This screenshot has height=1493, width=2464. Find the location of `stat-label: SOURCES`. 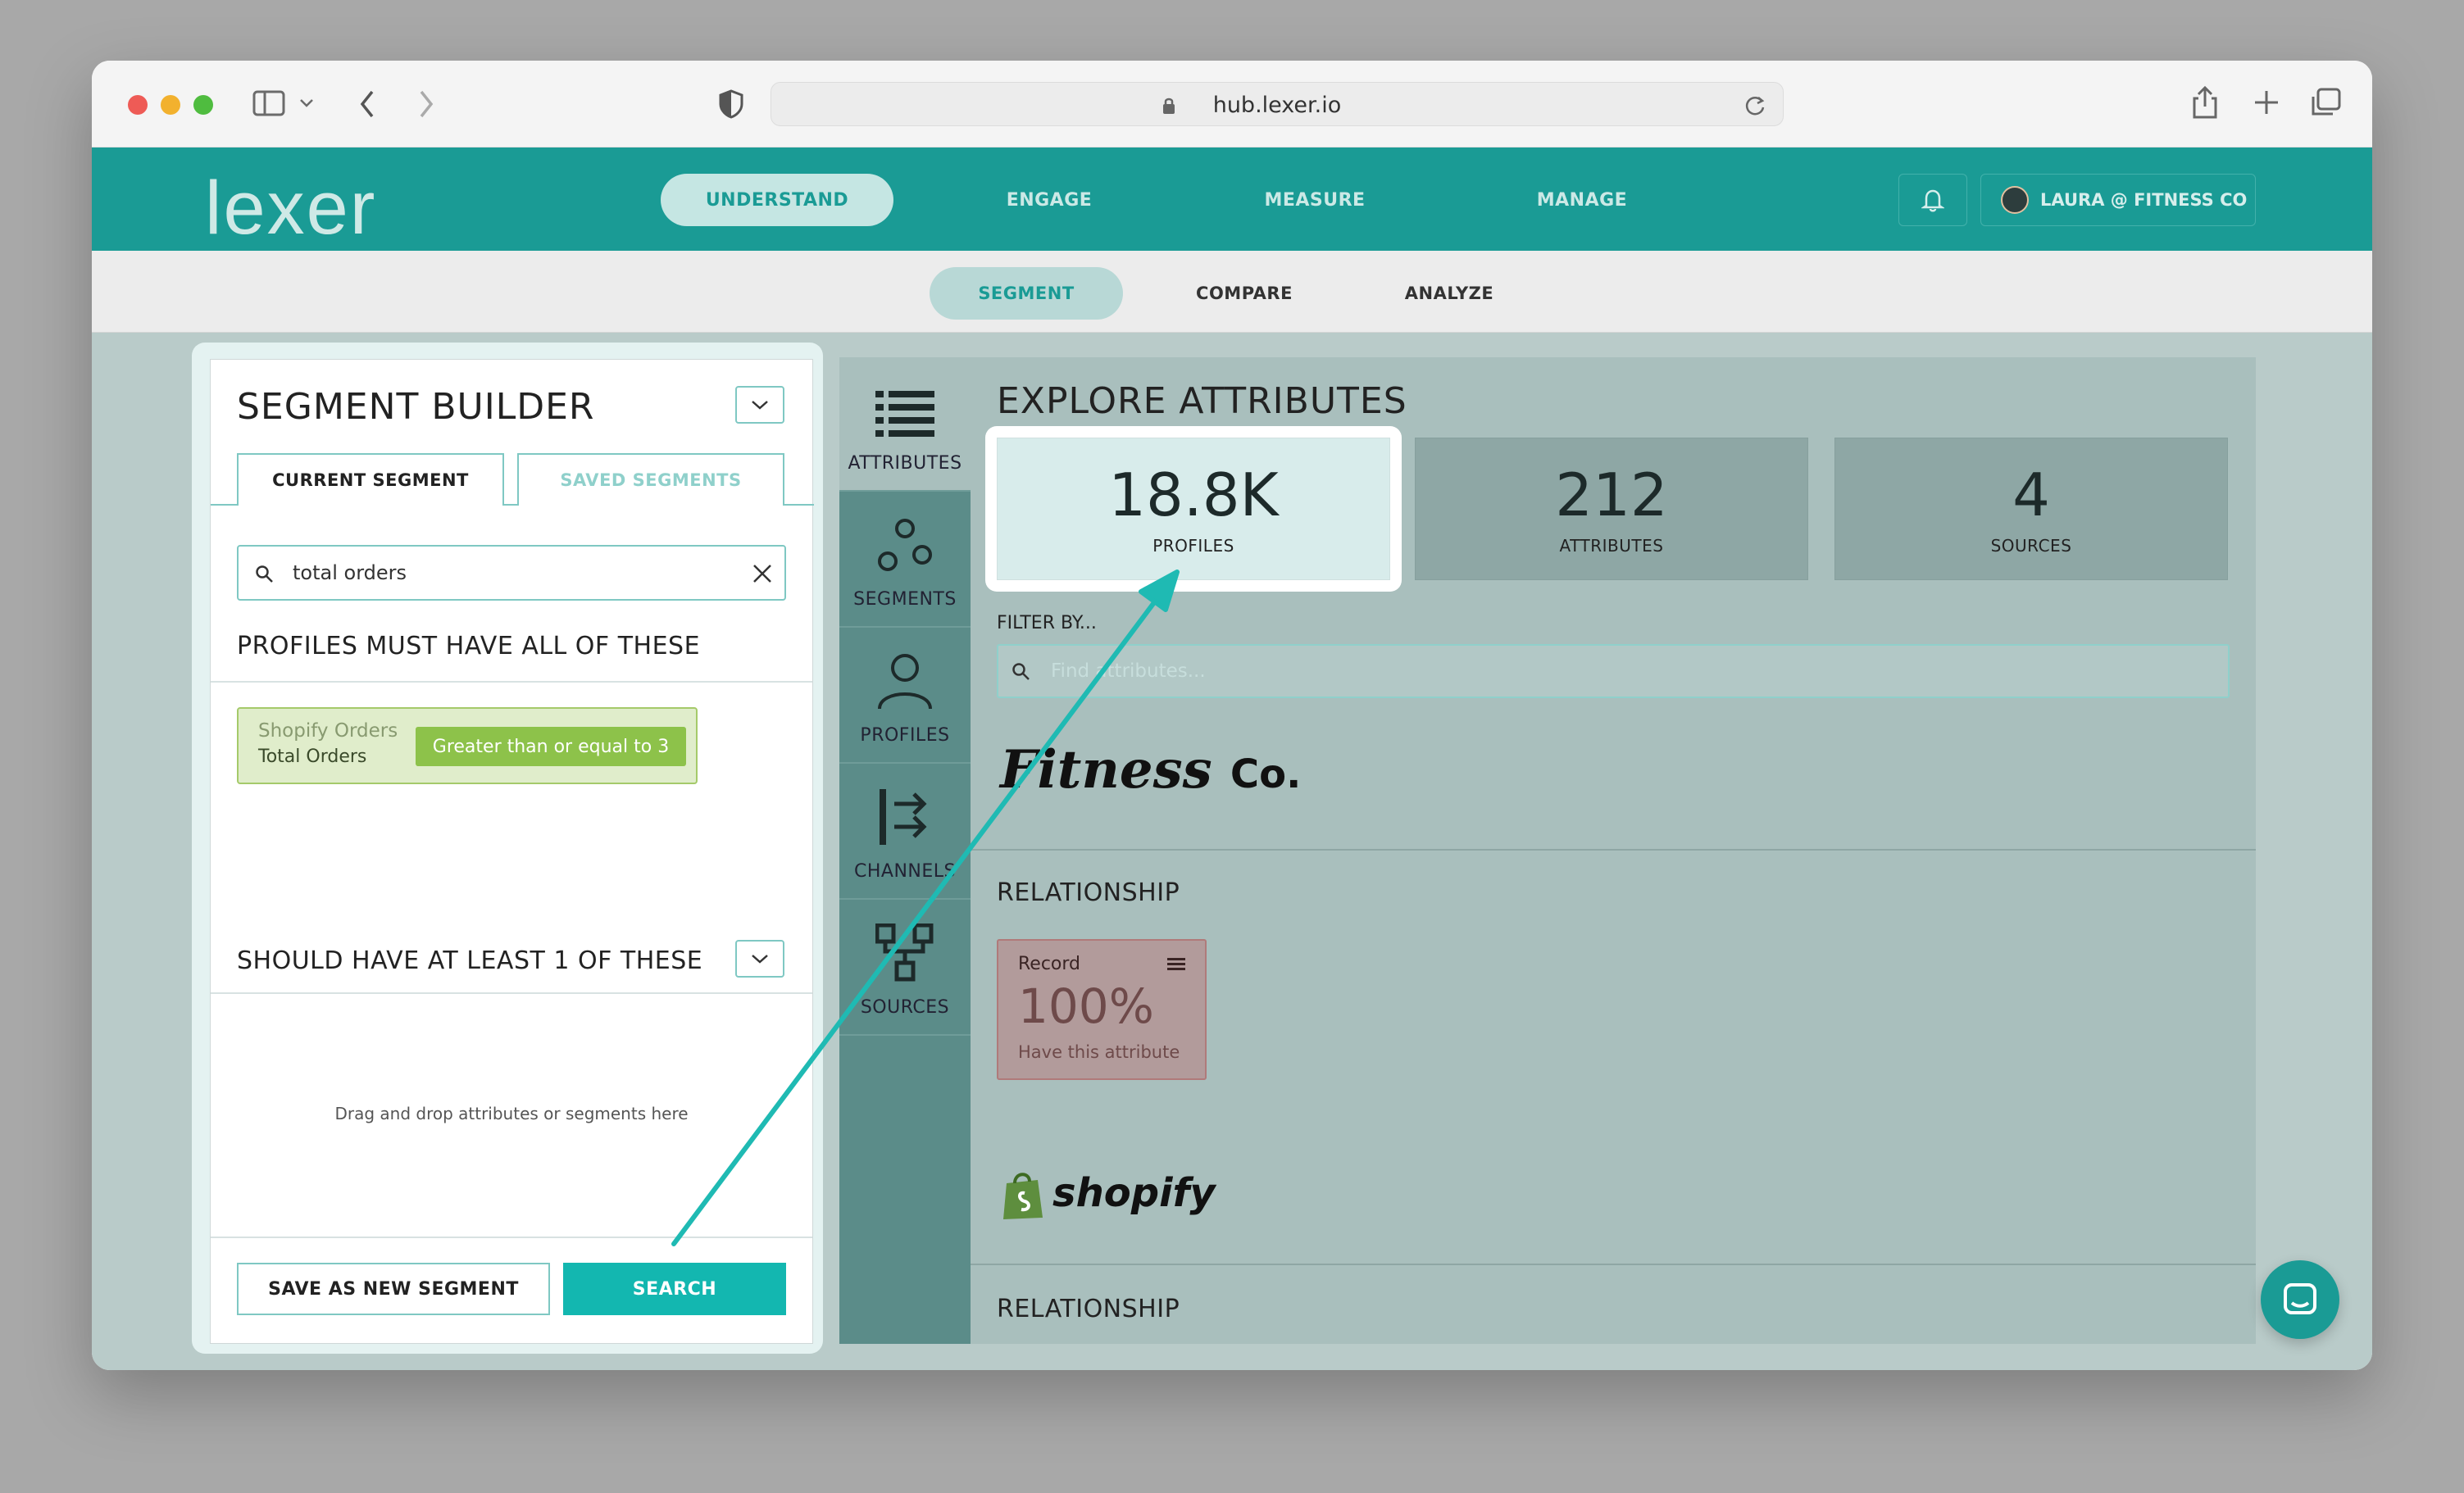

stat-label: SOURCES is located at coordinates (2031, 546).